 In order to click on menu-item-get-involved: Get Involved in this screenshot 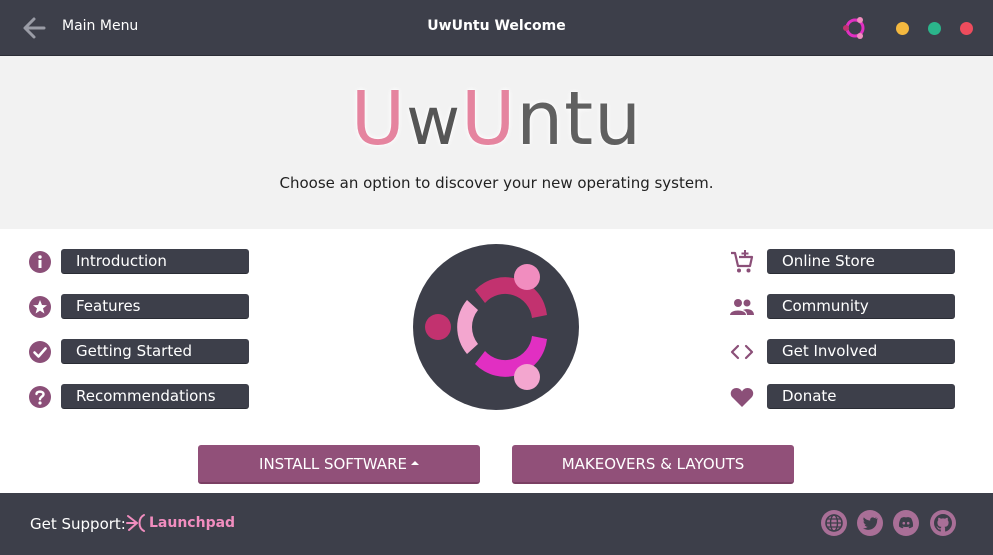, I will do `click(849, 353)`.